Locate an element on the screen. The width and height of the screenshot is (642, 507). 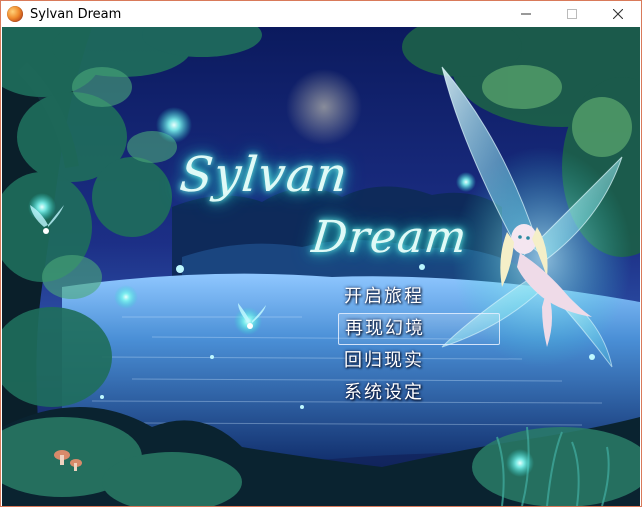
minimize-icon is located at coordinates (526, 14).